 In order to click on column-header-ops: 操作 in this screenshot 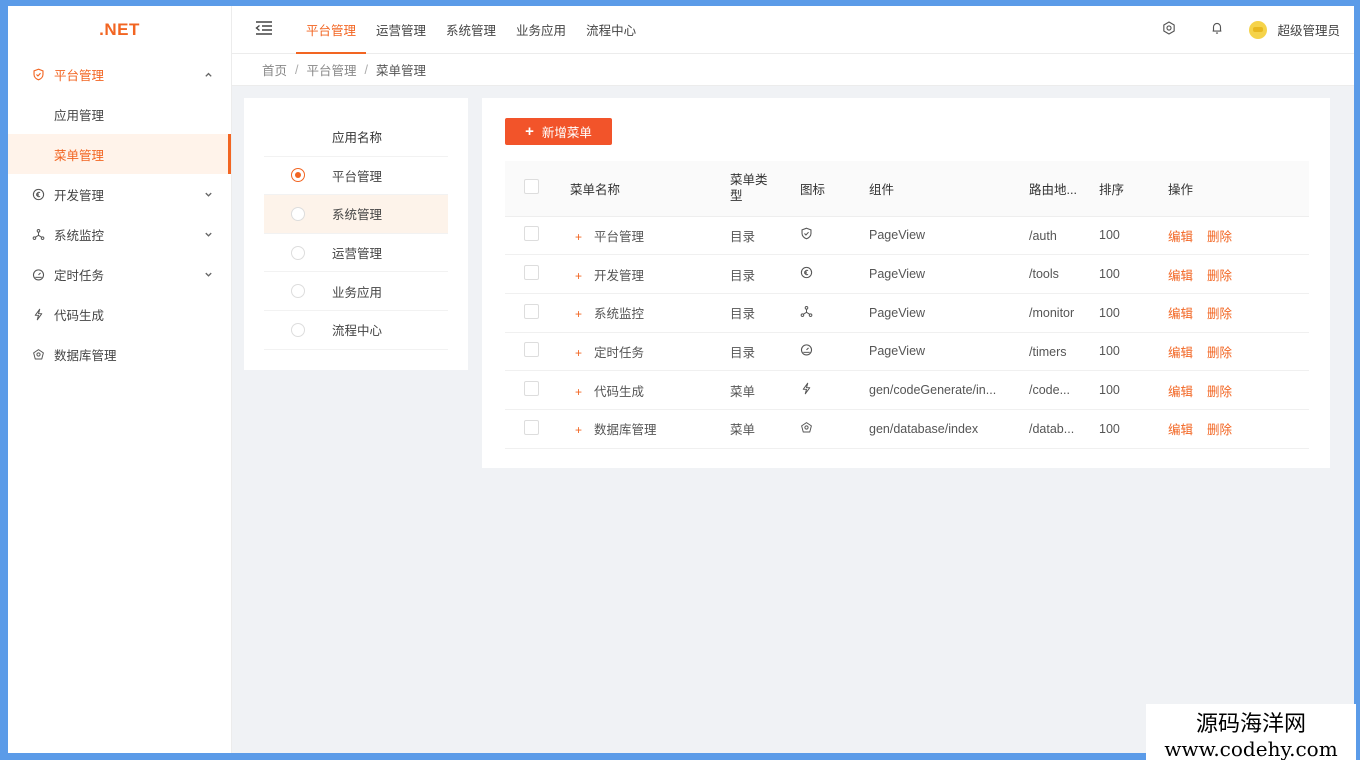, I will do `click(1238, 189)`.